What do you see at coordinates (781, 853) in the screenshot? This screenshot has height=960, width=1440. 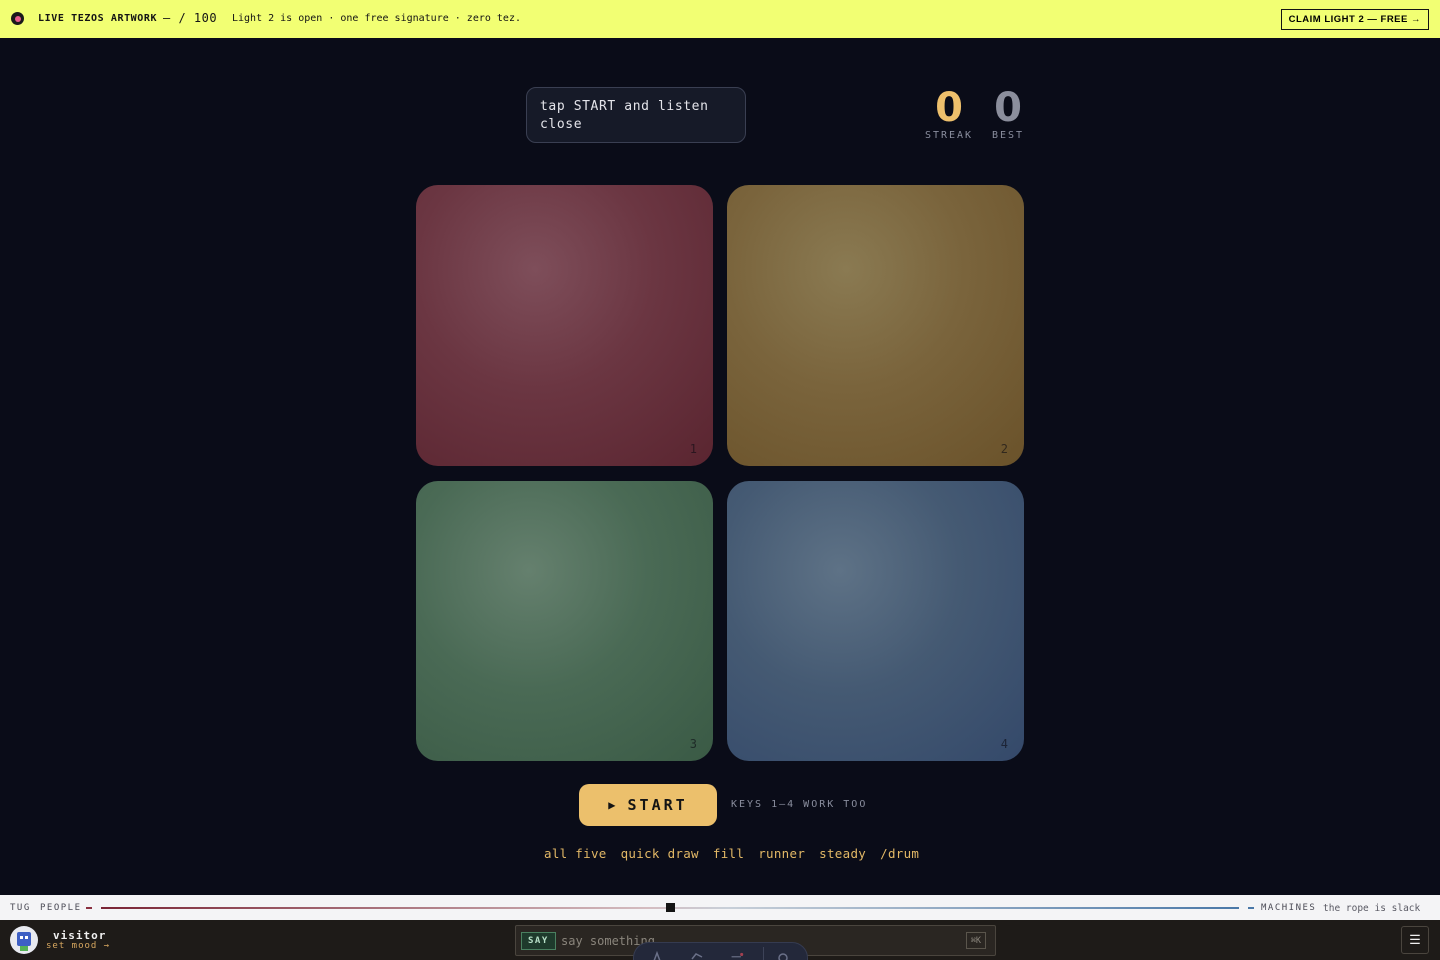 I see `mode-runner: runner` at bounding box center [781, 853].